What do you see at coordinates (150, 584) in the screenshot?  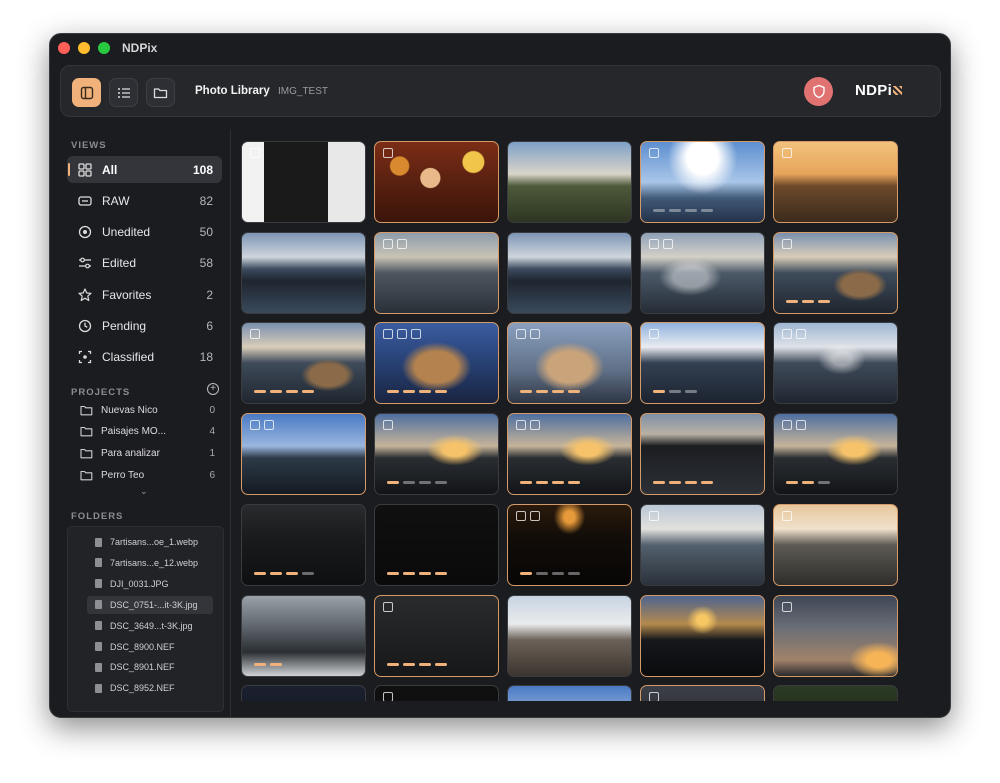 I see `file-item: DJI_0031.JPG` at bounding box center [150, 584].